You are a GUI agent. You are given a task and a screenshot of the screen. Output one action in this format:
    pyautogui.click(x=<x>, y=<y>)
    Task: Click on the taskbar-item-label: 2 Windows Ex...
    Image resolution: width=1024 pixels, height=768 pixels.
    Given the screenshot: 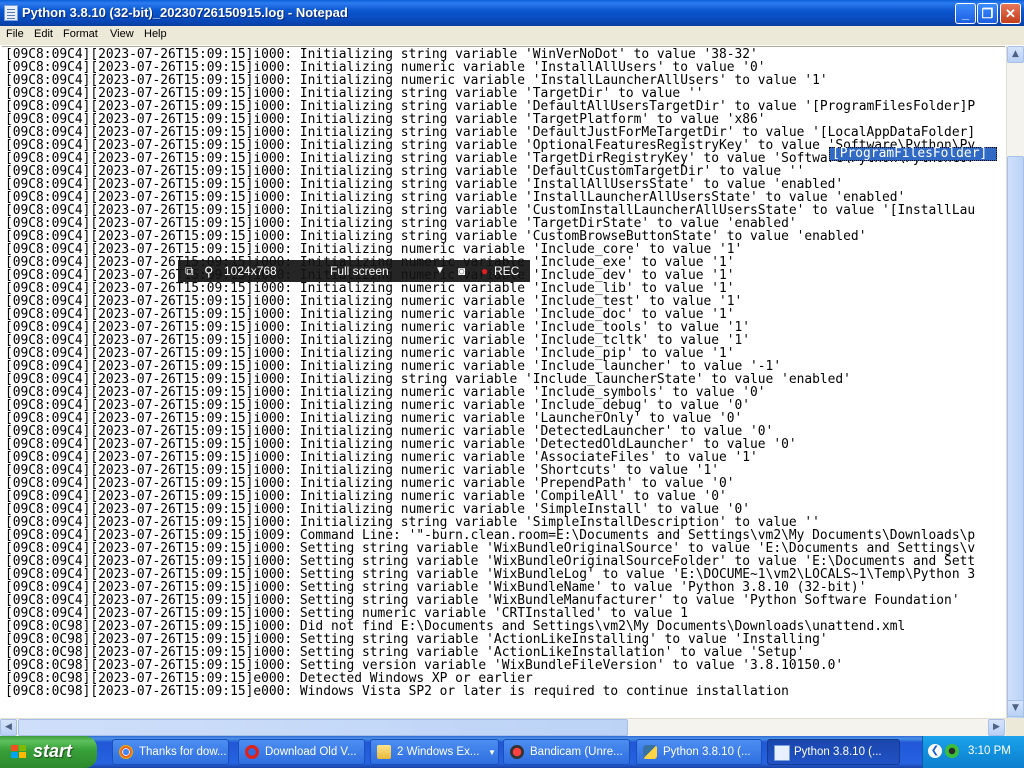 What is the action you would take?
    pyautogui.click(x=438, y=752)
    